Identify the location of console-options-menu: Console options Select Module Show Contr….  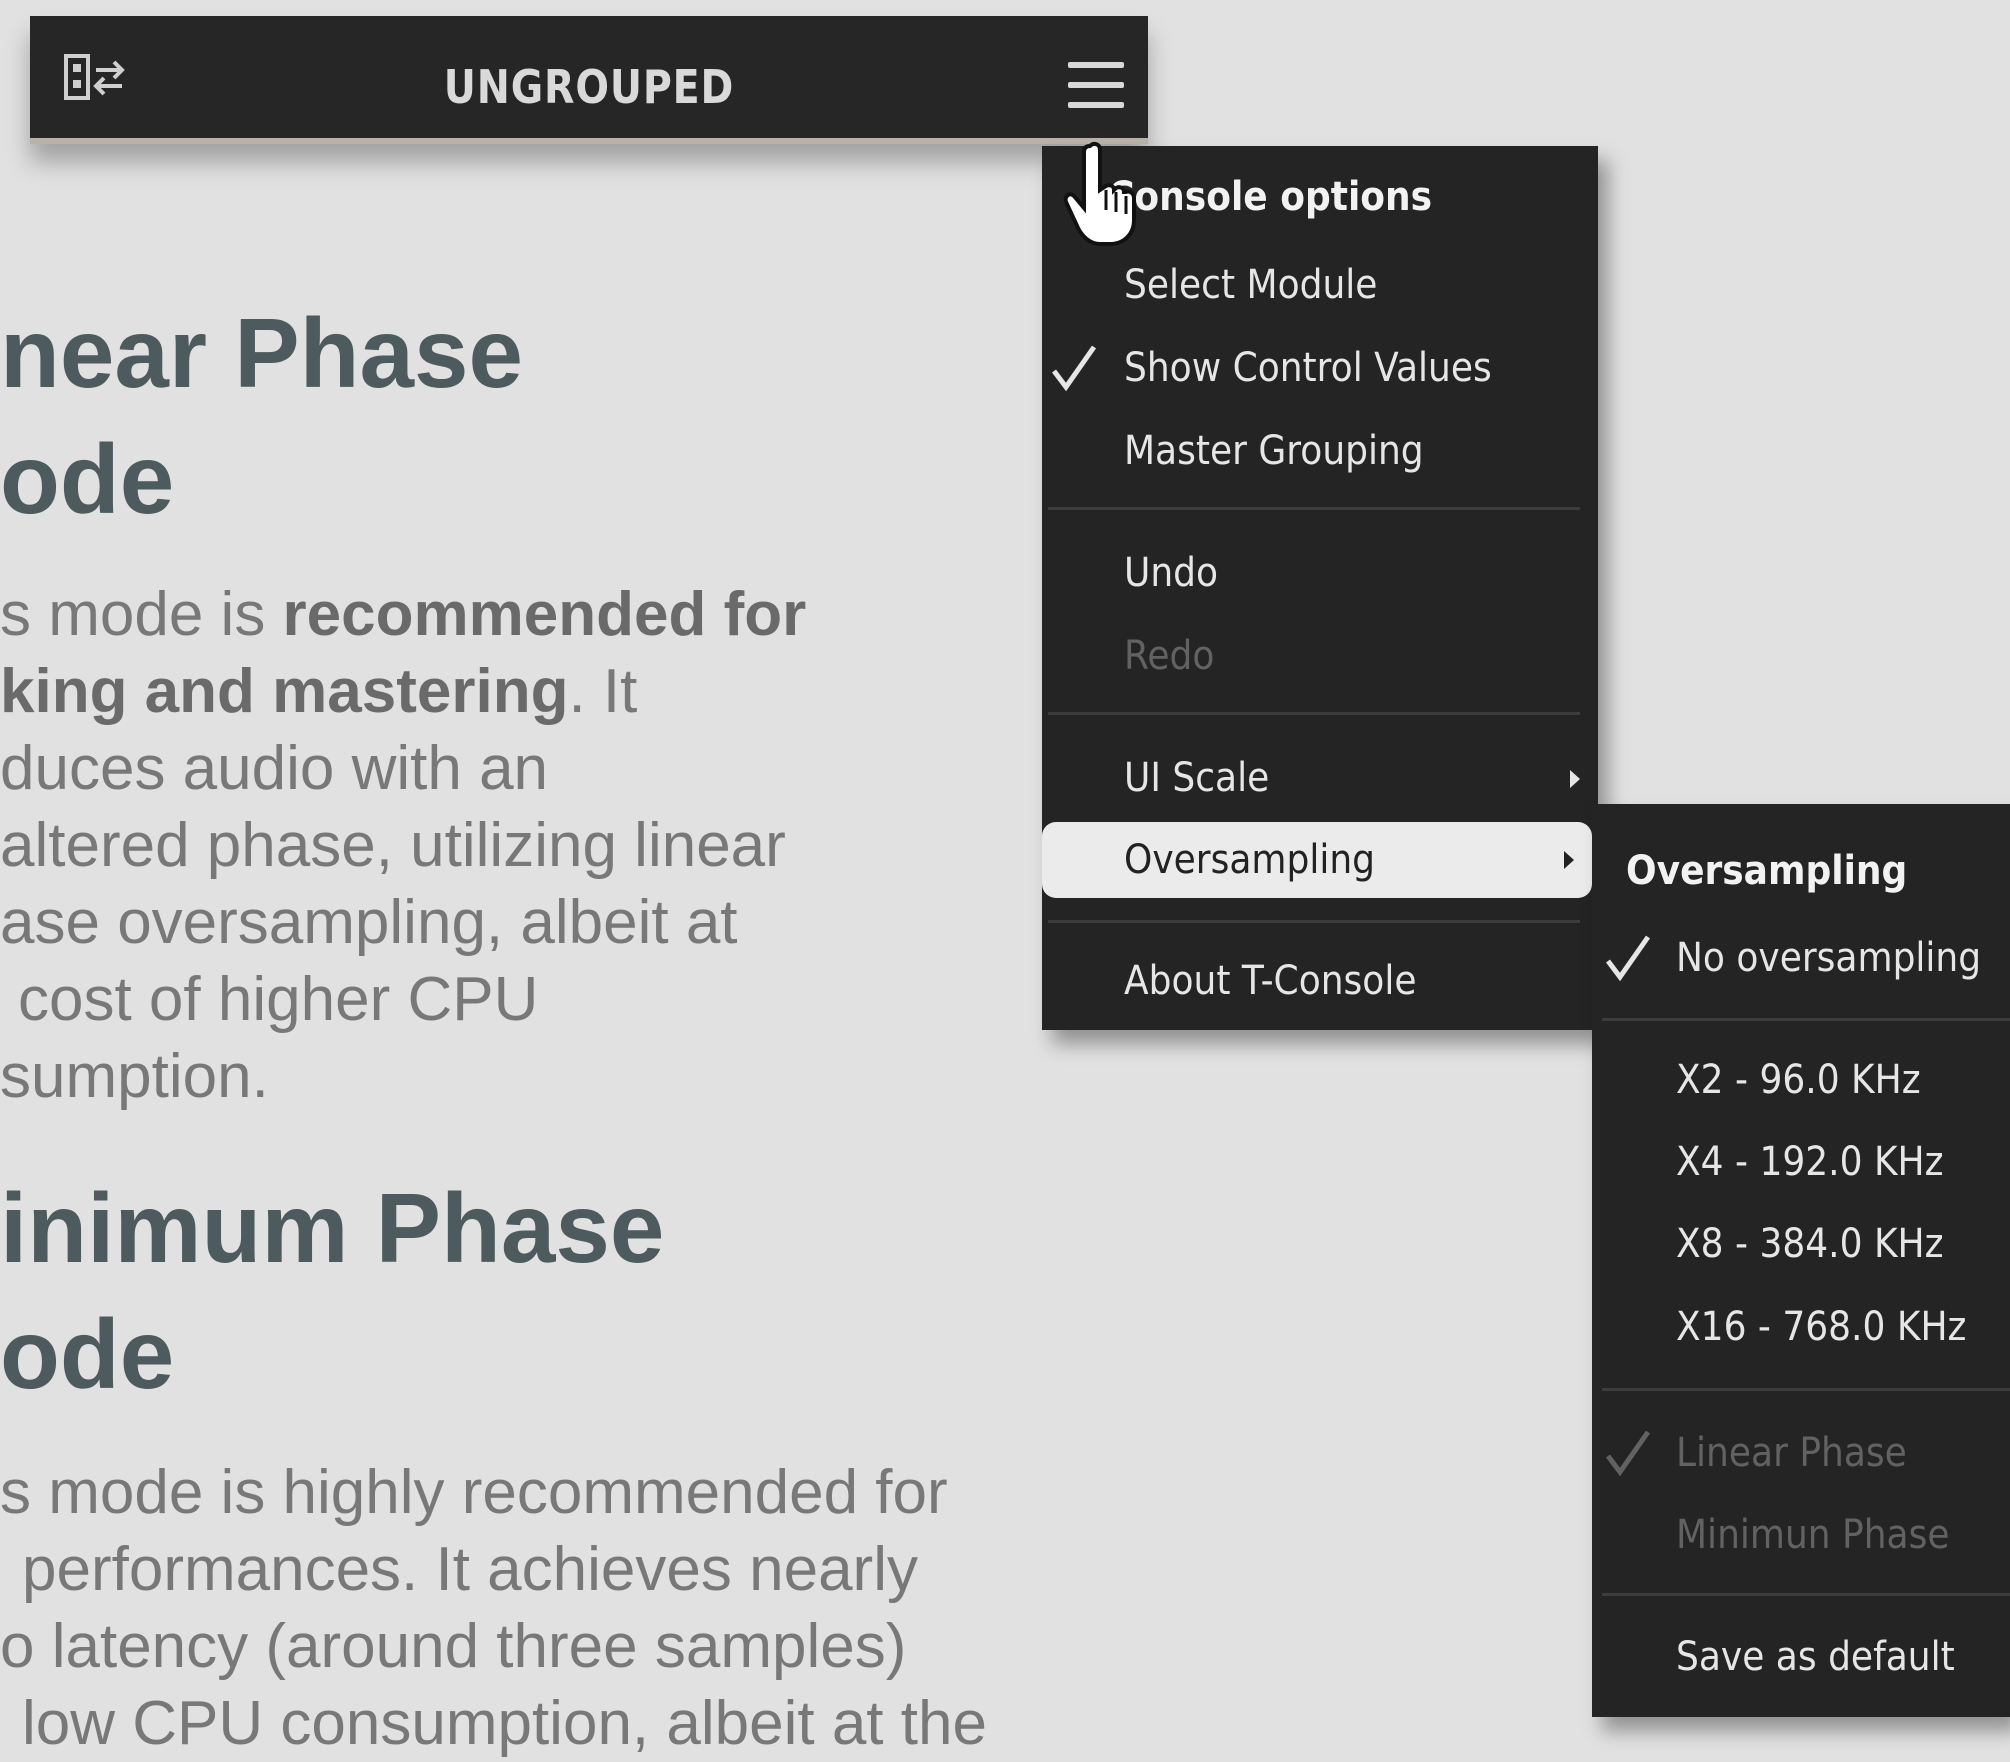
(1320, 588).